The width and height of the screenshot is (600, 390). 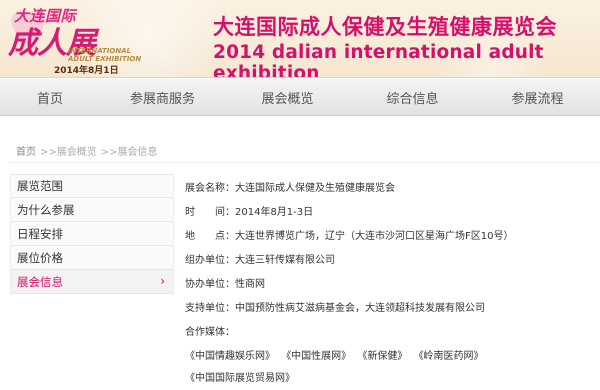 What do you see at coordinates (448, 356) in the screenshot?
I see `media-partner: 《岭南医药网》` at bounding box center [448, 356].